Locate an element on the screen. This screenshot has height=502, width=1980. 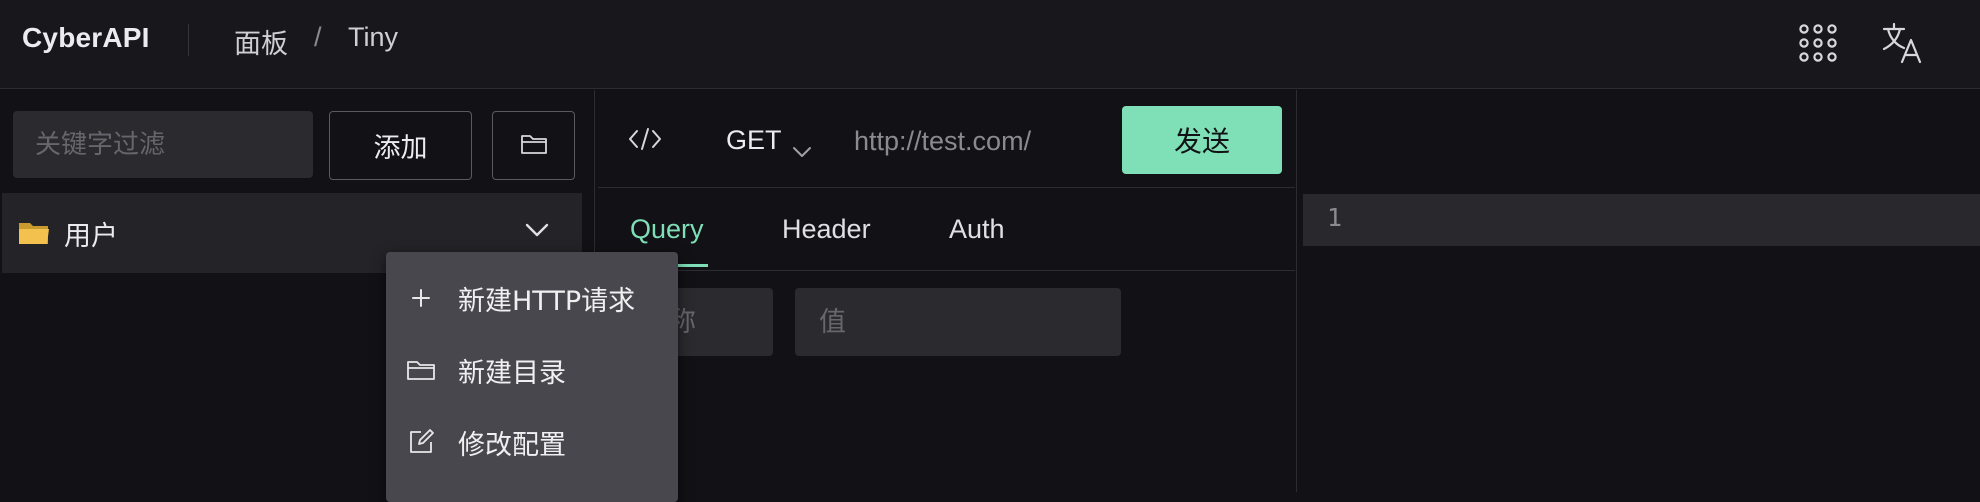
add-button: 添加 is located at coordinates (400, 145).